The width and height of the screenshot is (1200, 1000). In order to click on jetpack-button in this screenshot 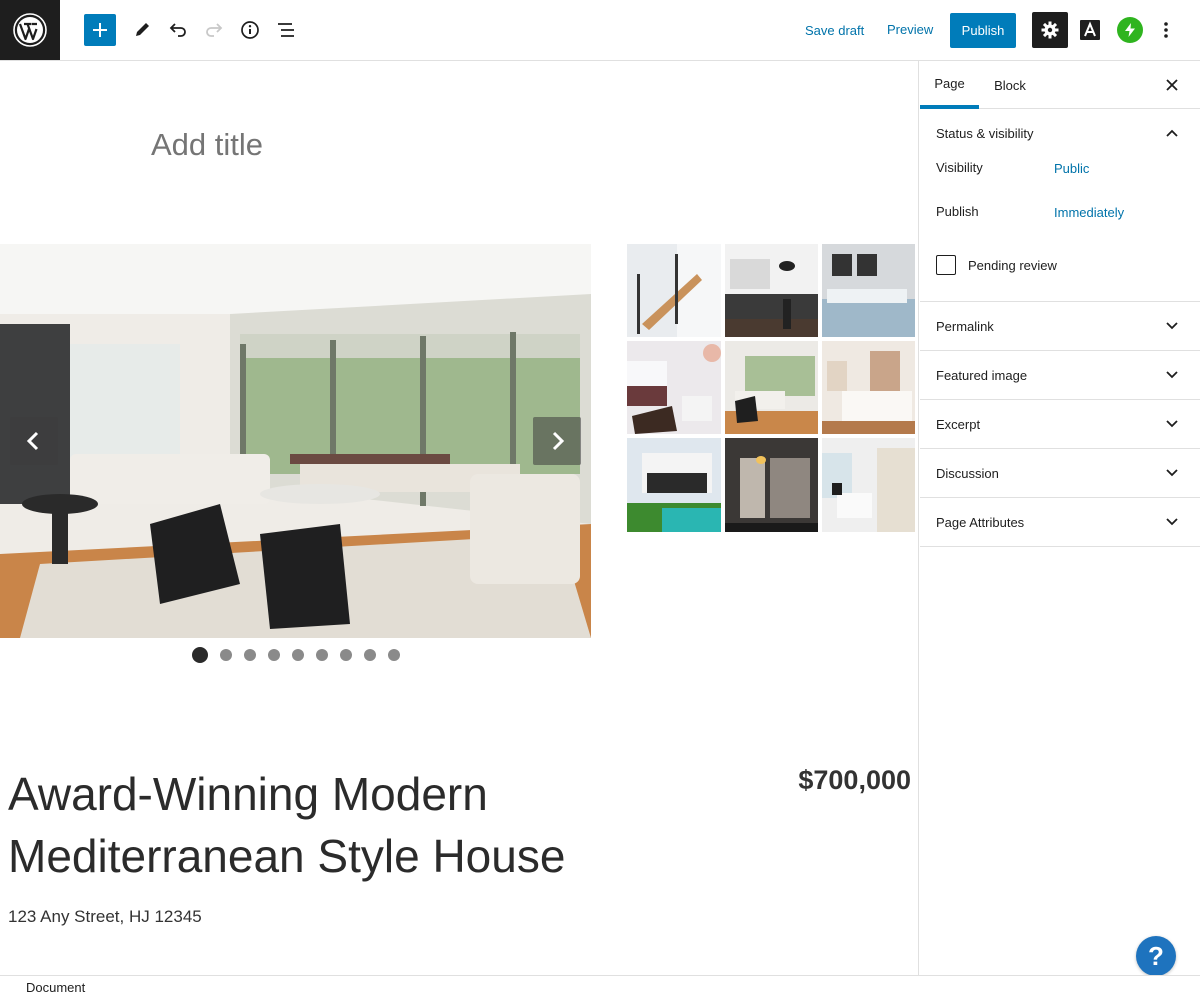, I will do `click(1130, 30)`.